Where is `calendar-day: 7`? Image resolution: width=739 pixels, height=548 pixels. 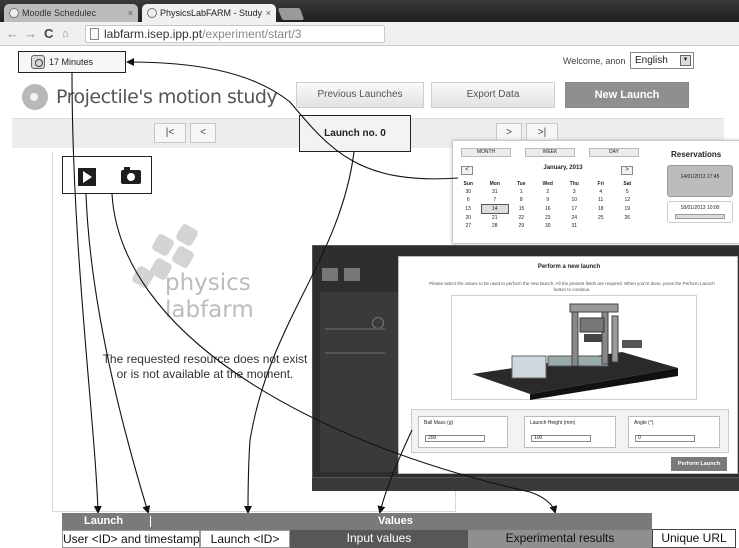 calendar-day: 7 is located at coordinates (495, 200).